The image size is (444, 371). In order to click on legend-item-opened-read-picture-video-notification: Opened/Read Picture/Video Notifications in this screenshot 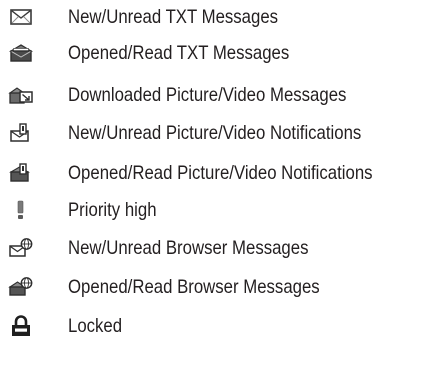, I will do `click(222, 174)`.